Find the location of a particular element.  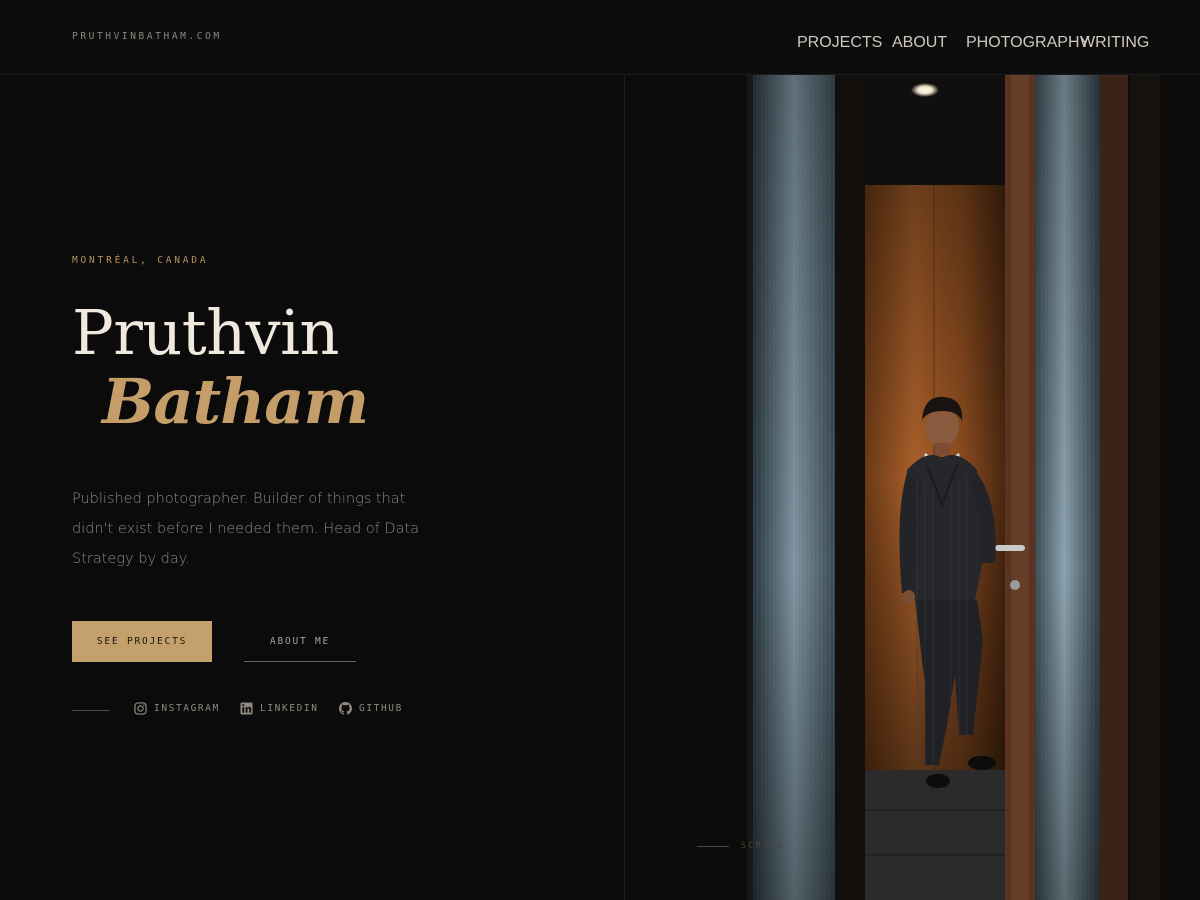

name-last: Batham is located at coordinates (235, 401).